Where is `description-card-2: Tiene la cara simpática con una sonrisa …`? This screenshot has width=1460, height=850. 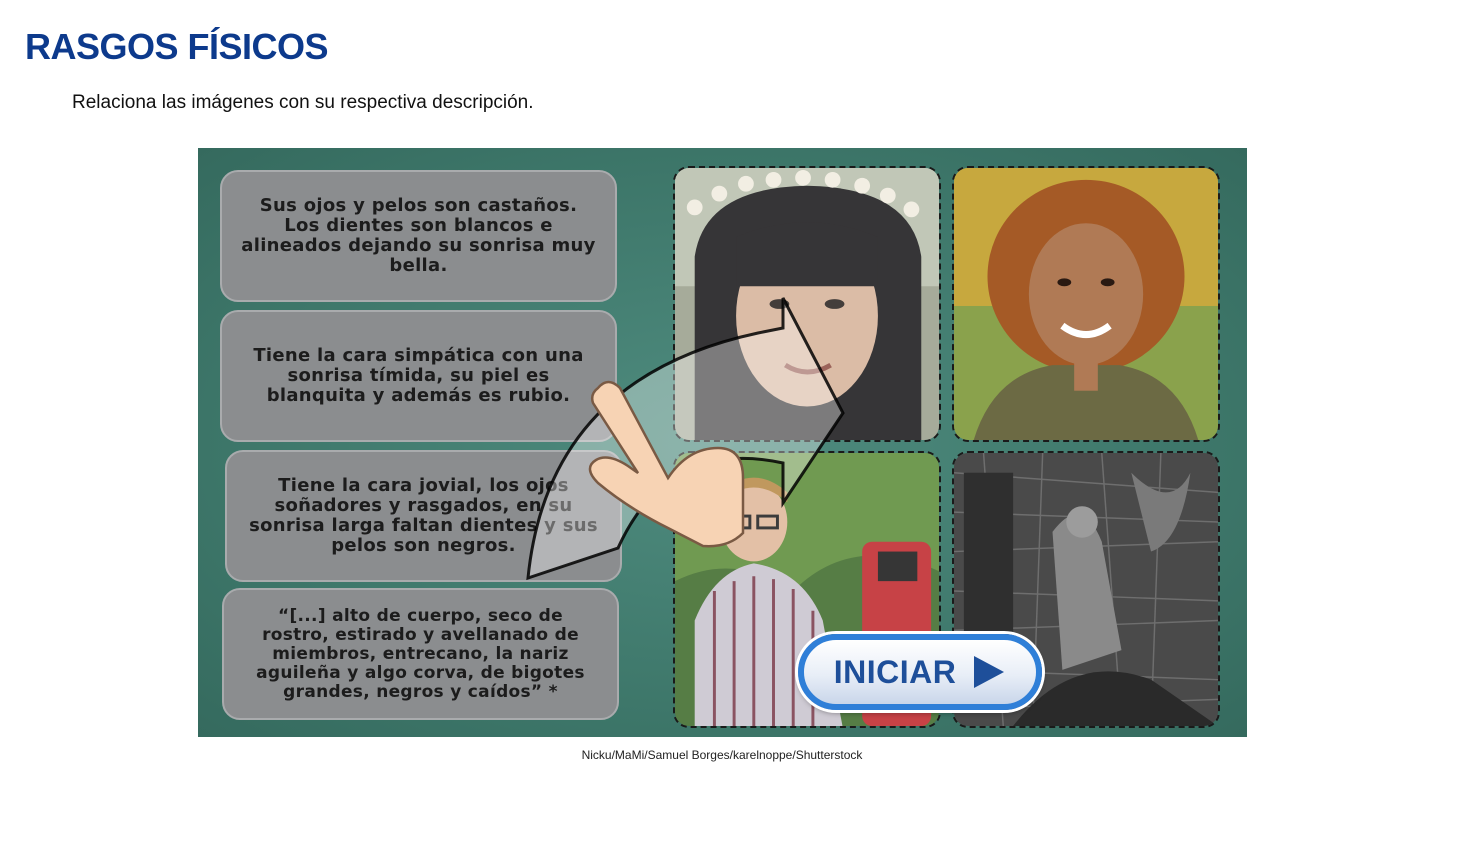
description-card-2: Tiene la cara simpática con una sonrisa … is located at coordinates (418, 376).